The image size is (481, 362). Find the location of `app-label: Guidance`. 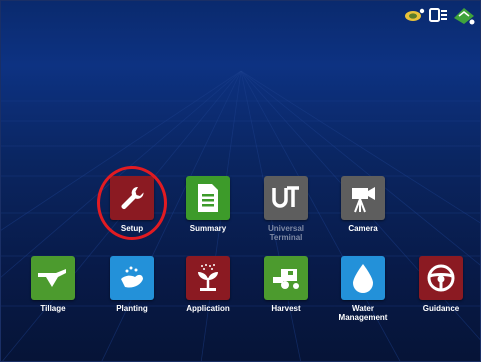

app-label: Guidance is located at coordinates (441, 308).